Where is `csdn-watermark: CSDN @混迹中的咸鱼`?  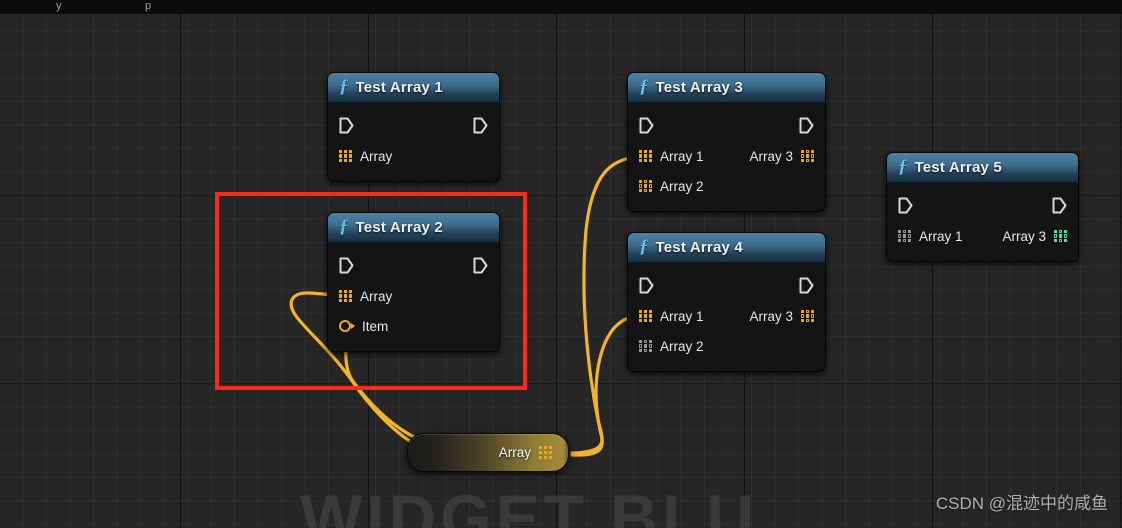
csdn-watermark: CSDN @混迹中的咸鱼 is located at coordinates (1021, 503).